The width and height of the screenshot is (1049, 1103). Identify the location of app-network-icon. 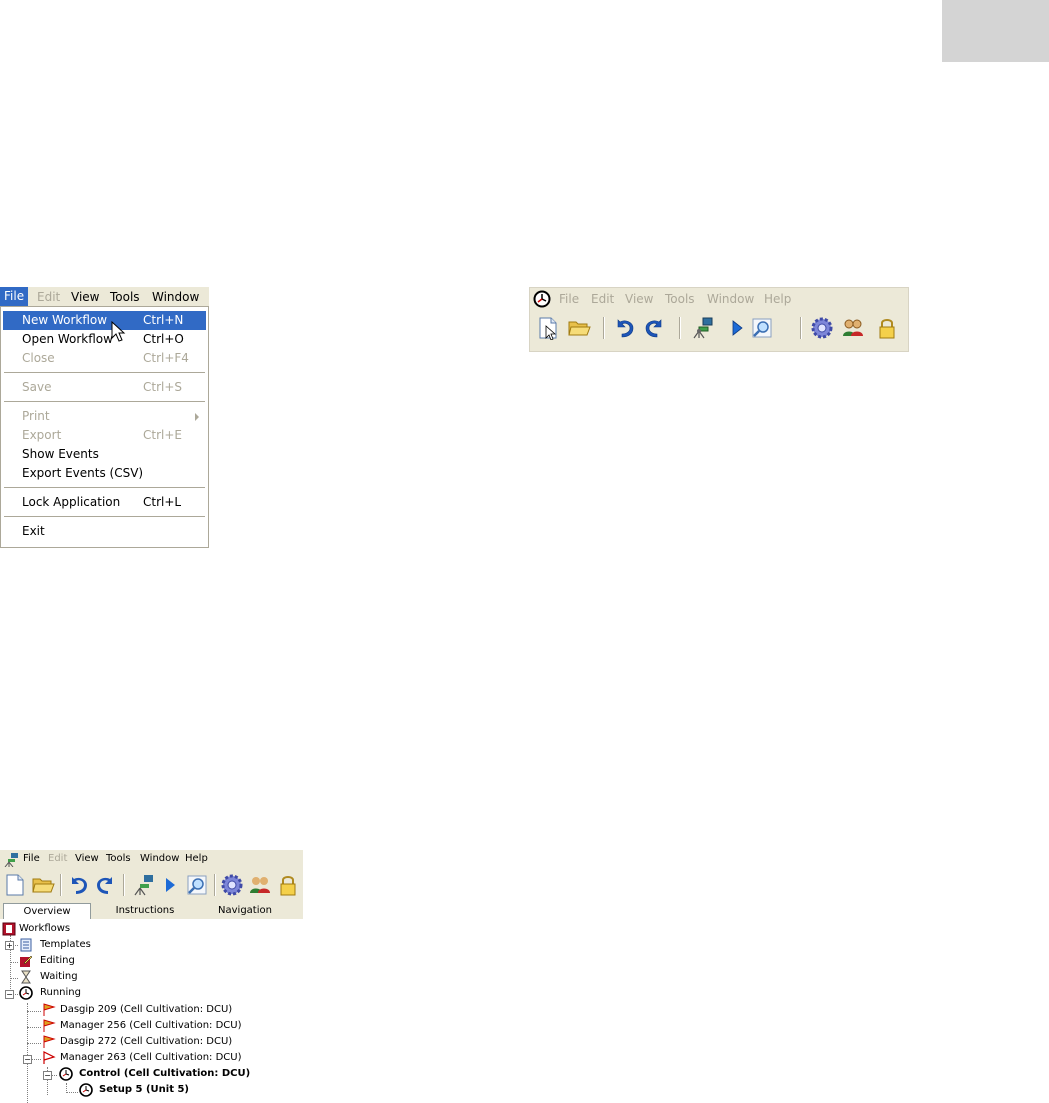
(11, 860).